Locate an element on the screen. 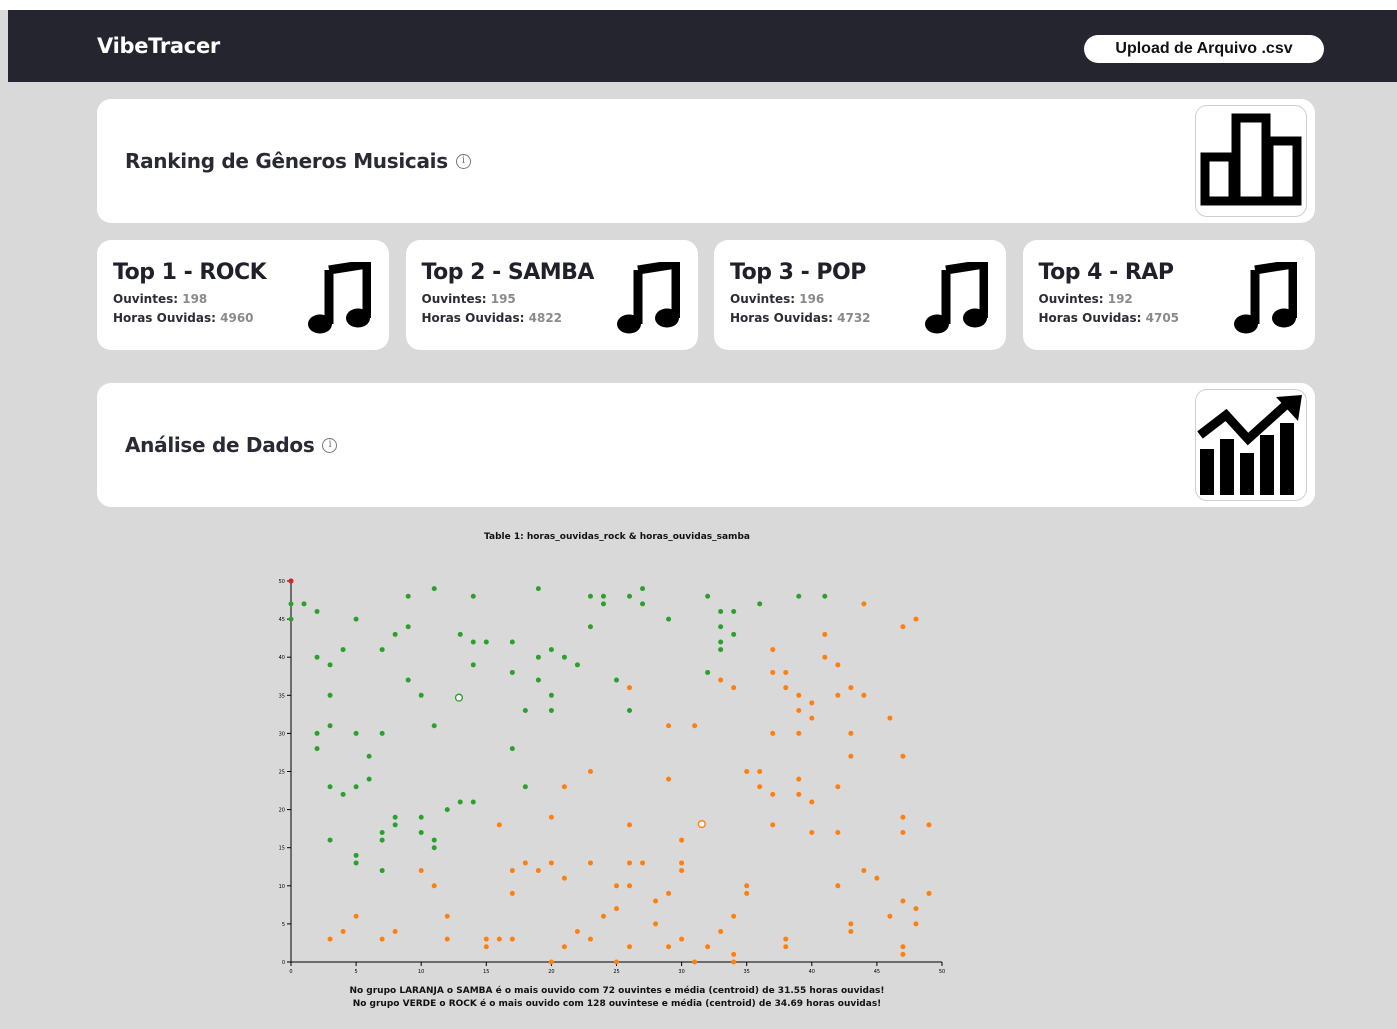 This screenshot has height=1029, width=1397. x-tick-label: 10 is located at coordinates (421, 972).